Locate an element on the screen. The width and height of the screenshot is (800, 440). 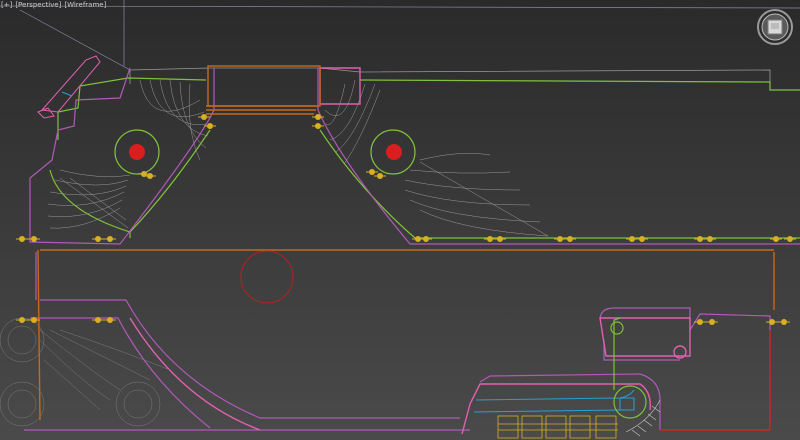
red-ring-center is located at coordinates (267, 277).